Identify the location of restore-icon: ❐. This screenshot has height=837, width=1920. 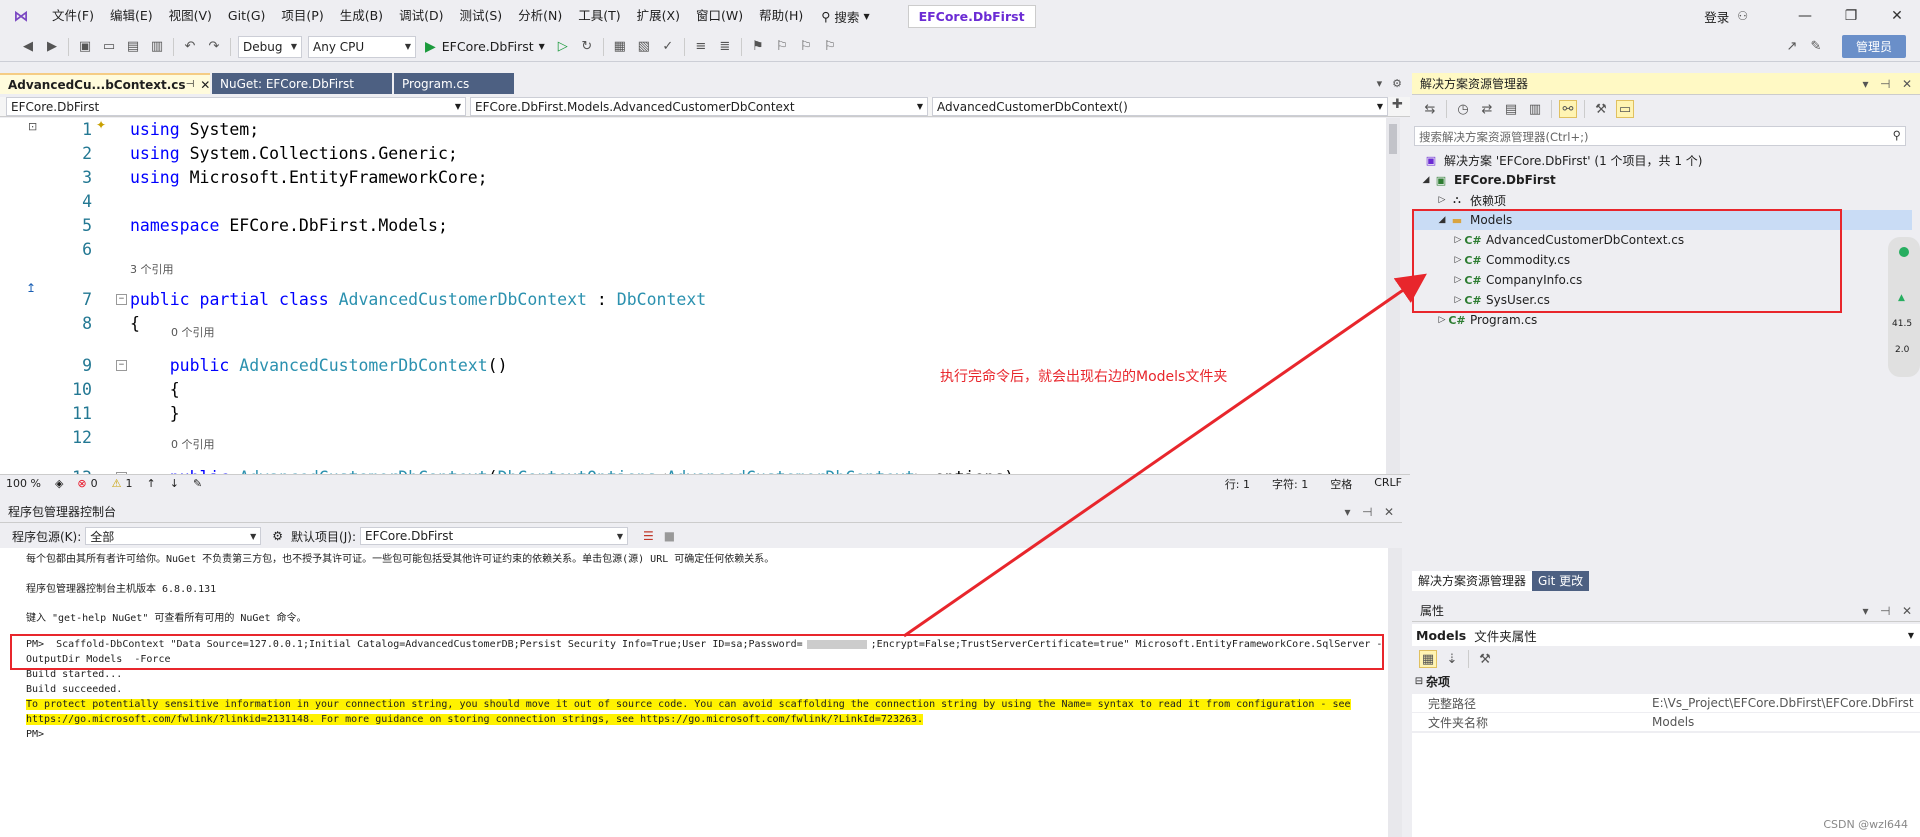
(1851, 16).